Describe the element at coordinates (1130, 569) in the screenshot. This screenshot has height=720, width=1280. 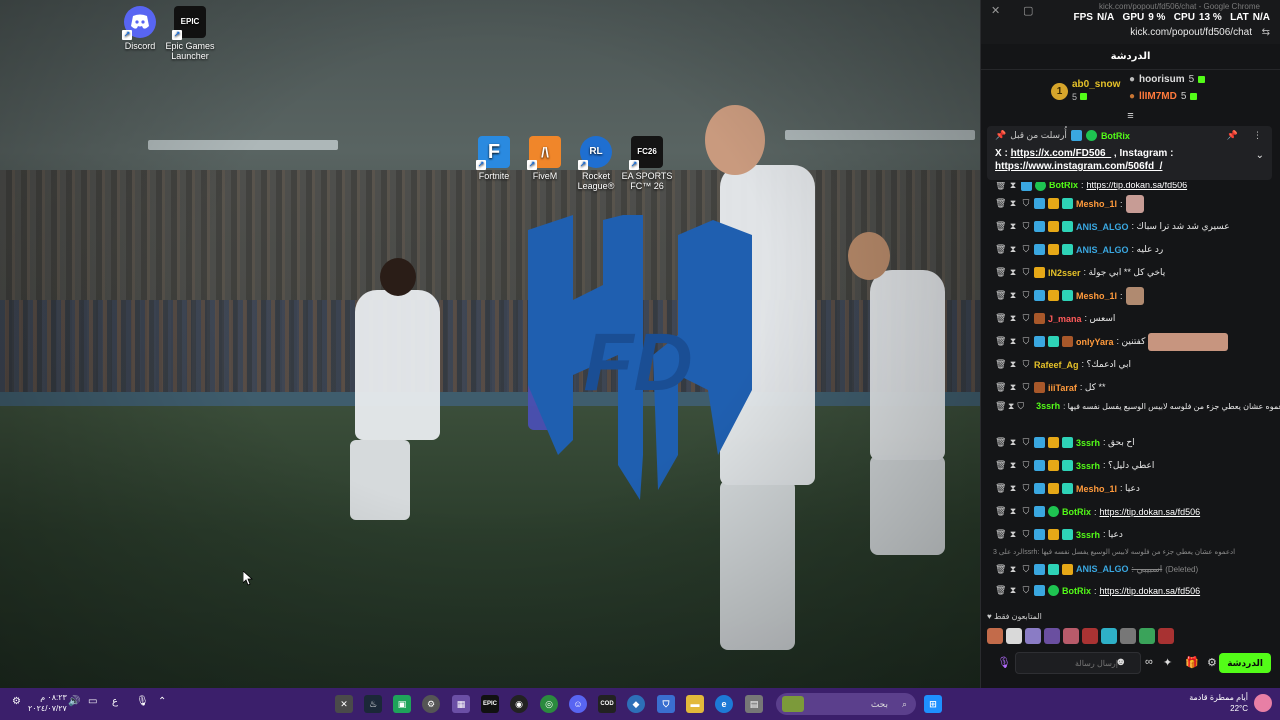
I see `chat-message-deleted: 🗑 ⧗ ⛉ ANIS_ALGO : اسبيبي (Deleted)` at that location.